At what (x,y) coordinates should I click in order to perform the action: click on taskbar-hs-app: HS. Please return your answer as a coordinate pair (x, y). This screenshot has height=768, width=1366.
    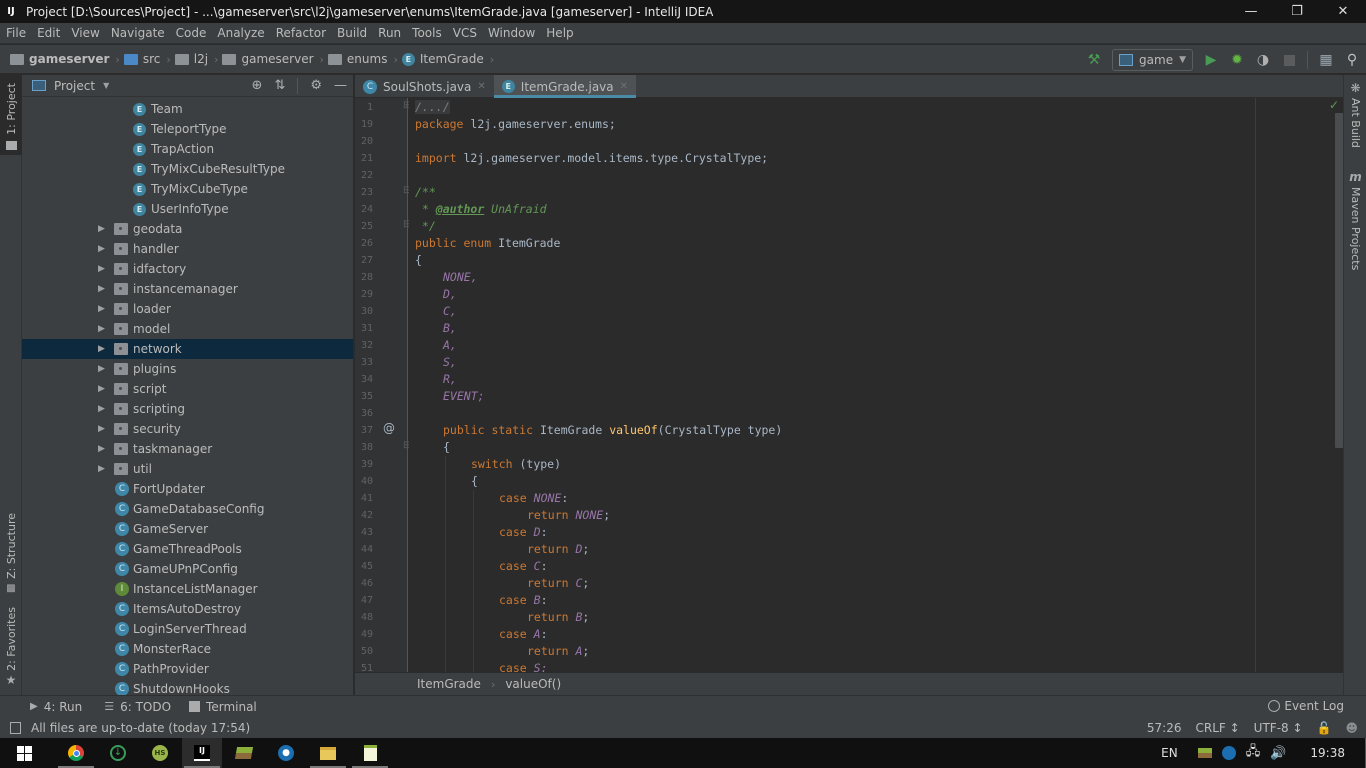
    Looking at the image, I should click on (160, 753).